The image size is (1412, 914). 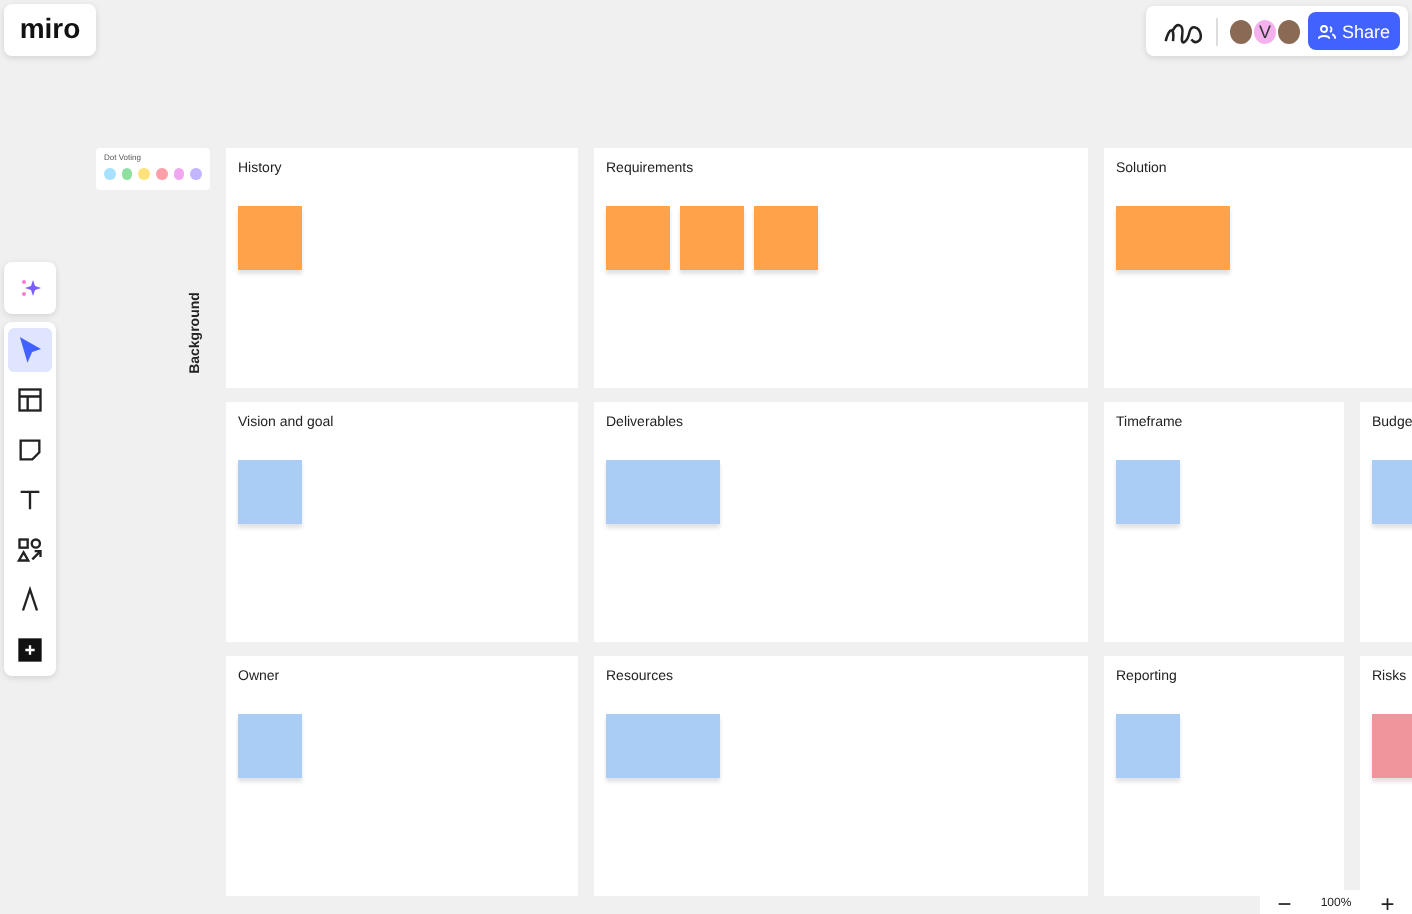 I want to click on zoom-out-button: −, so click(x=1284, y=903).